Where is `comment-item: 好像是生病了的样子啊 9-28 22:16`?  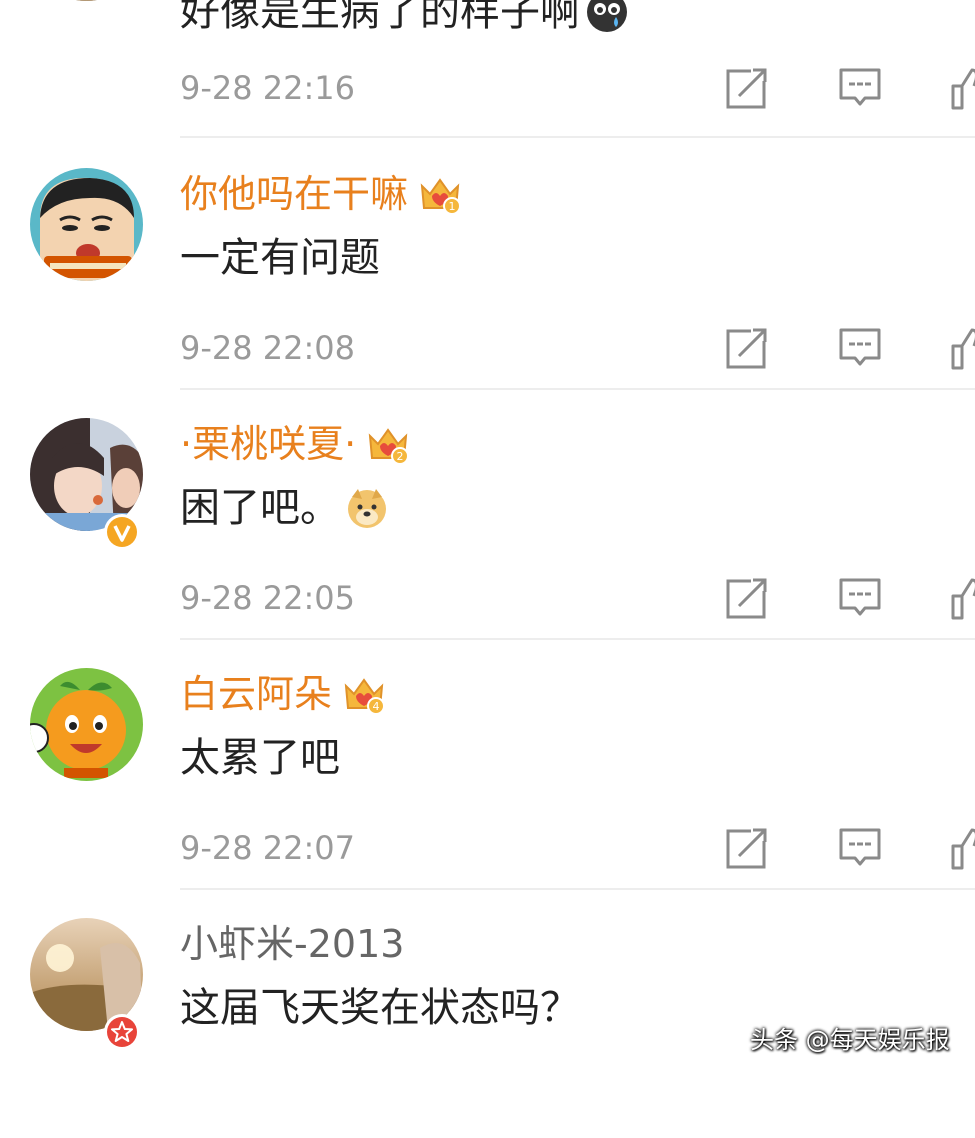
comment-item: 好像是生病了的样子啊 9-28 22:16 is located at coordinates (487, 69).